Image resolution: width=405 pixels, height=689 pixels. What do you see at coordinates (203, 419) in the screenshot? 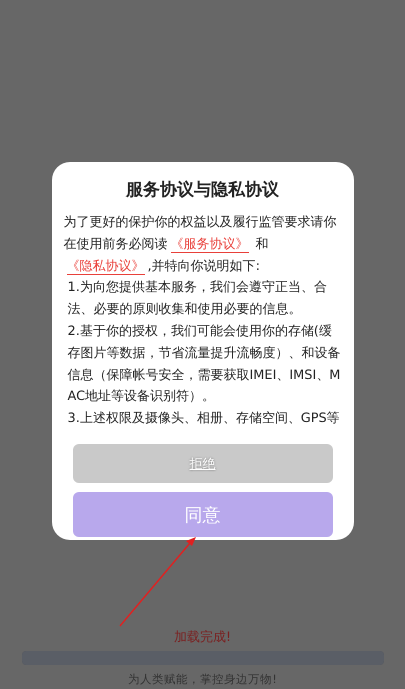
I see `policy-point: 3.上述权限及摄像头、相册、存储空间、GPS等` at bounding box center [203, 419].